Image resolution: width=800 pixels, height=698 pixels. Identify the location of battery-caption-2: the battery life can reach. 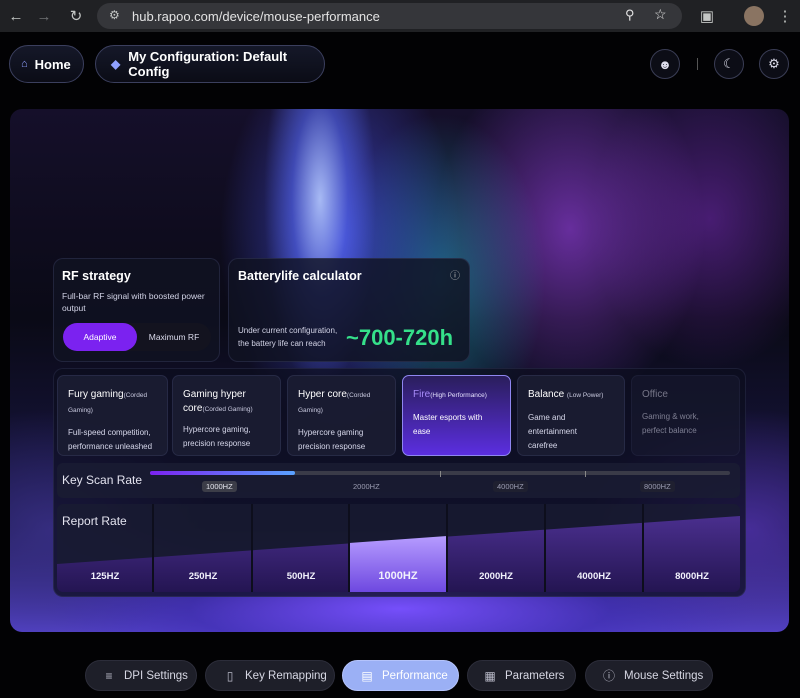
(282, 343).